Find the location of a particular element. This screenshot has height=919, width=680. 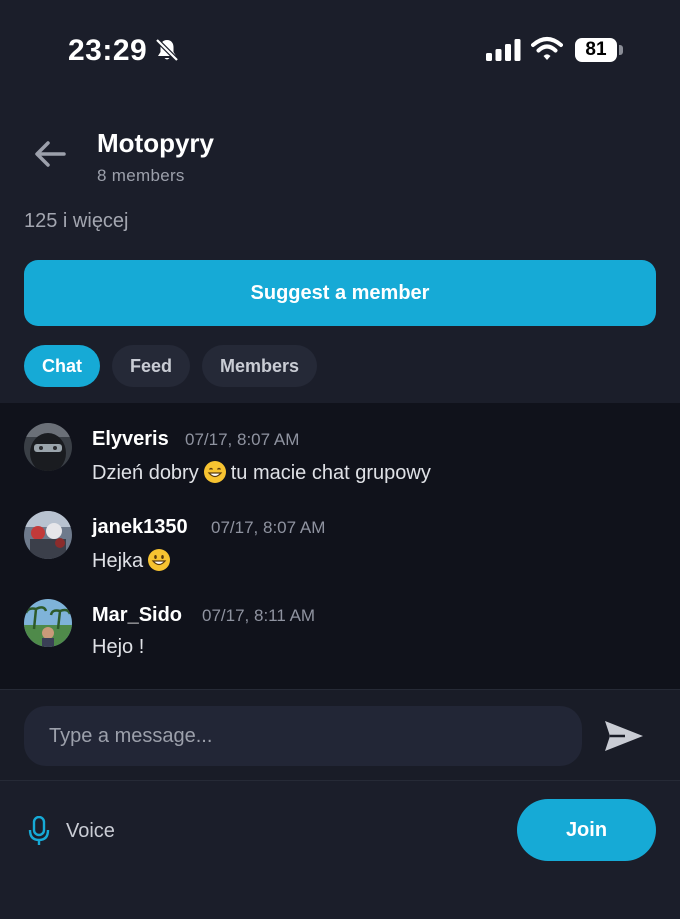

voice-button: Voice is located at coordinates (71, 831).